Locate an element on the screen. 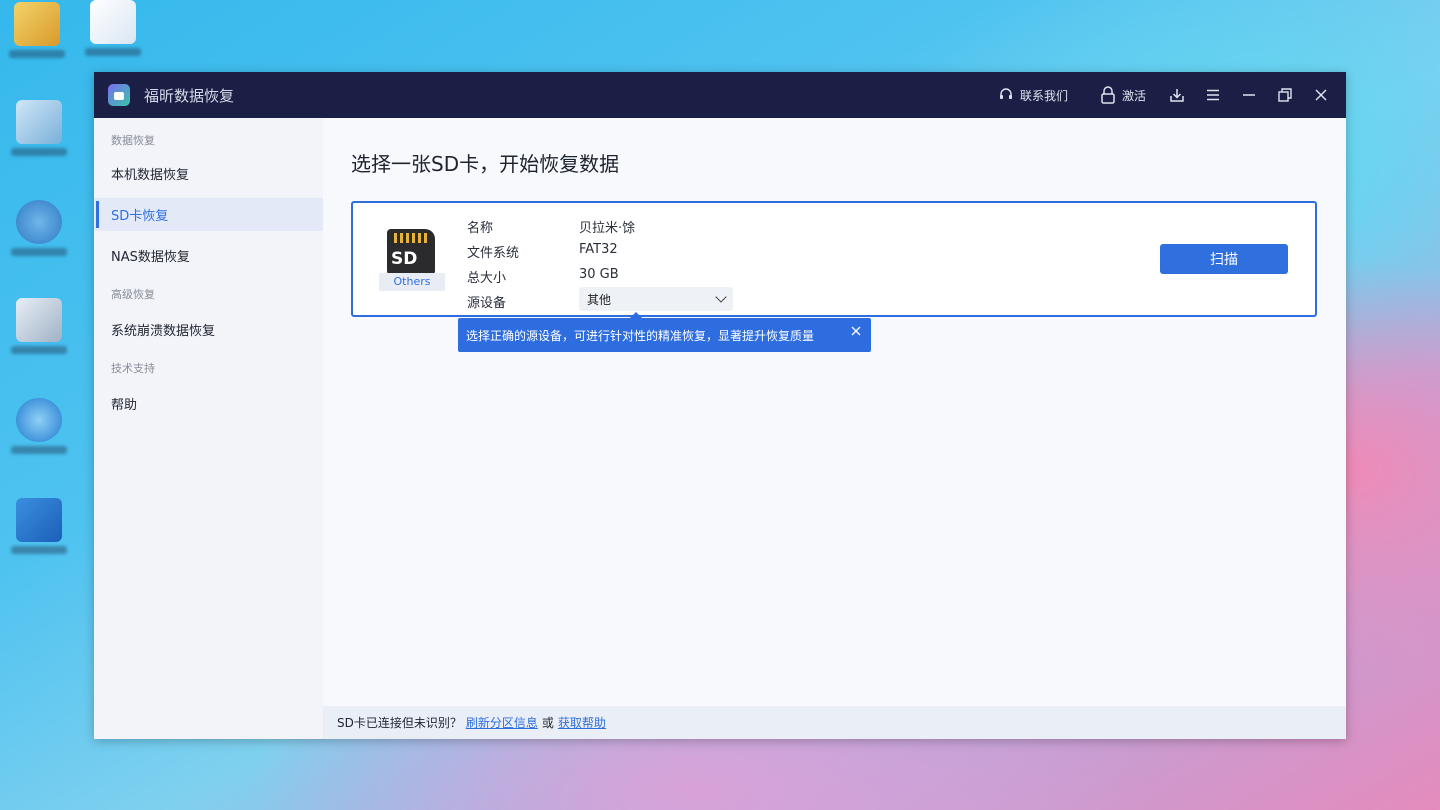 Image resolution: width=1440 pixels, height=810 pixels. name-label: 名称 is located at coordinates (480, 228).